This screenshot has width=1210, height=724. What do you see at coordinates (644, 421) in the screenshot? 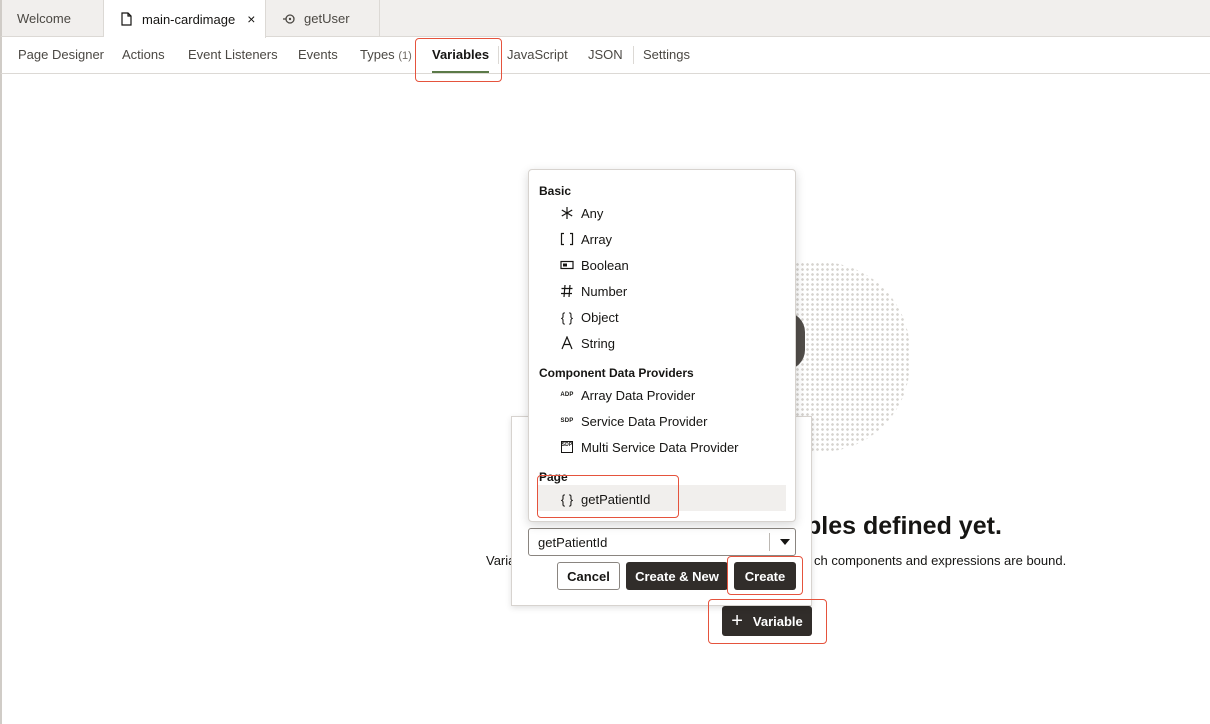
I see `option-label: Service Data Provider` at bounding box center [644, 421].